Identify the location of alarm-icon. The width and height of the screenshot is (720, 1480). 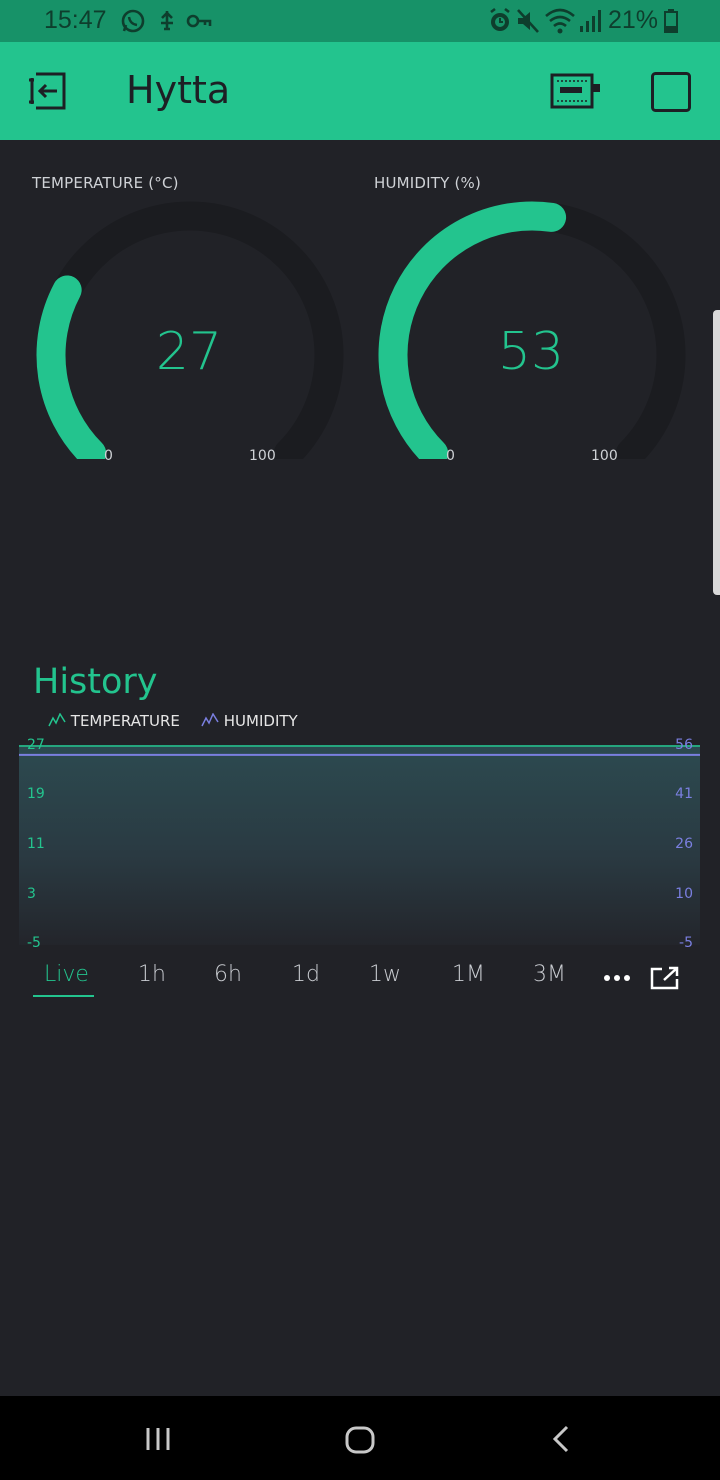
(500, 19).